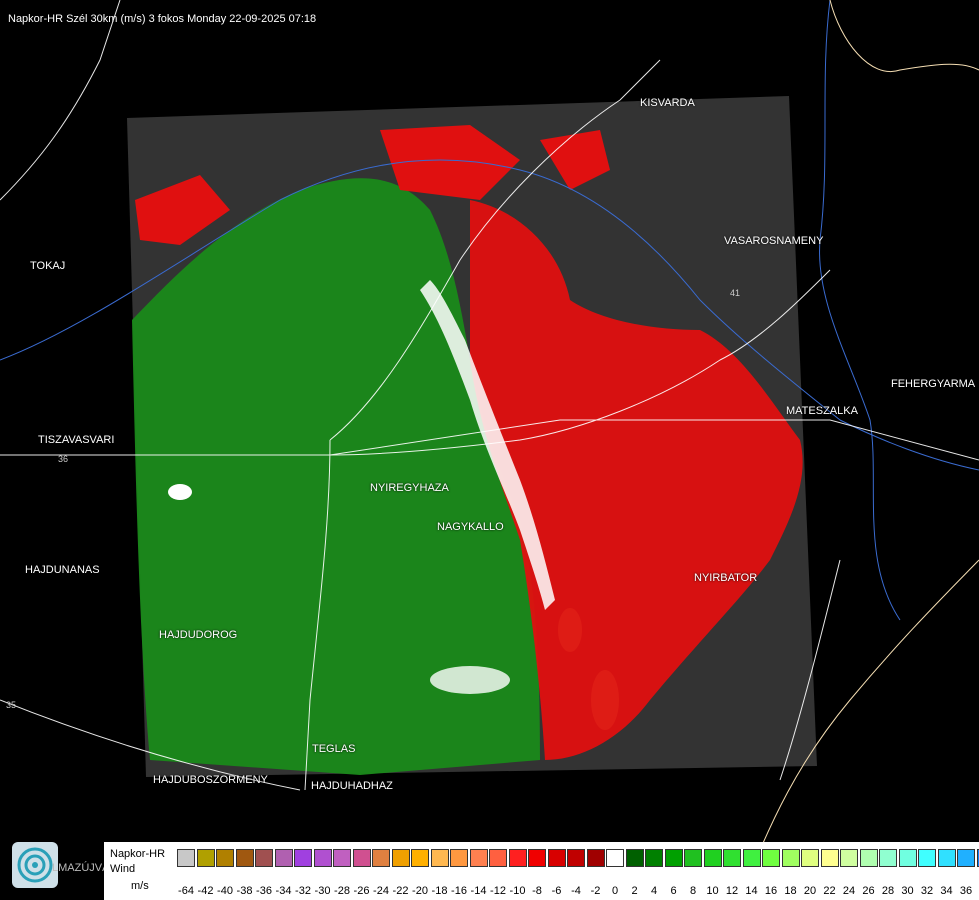 The image size is (979, 900). I want to click on city-label-nyiregyhaza: NYIREGYHAZA, so click(409, 488).